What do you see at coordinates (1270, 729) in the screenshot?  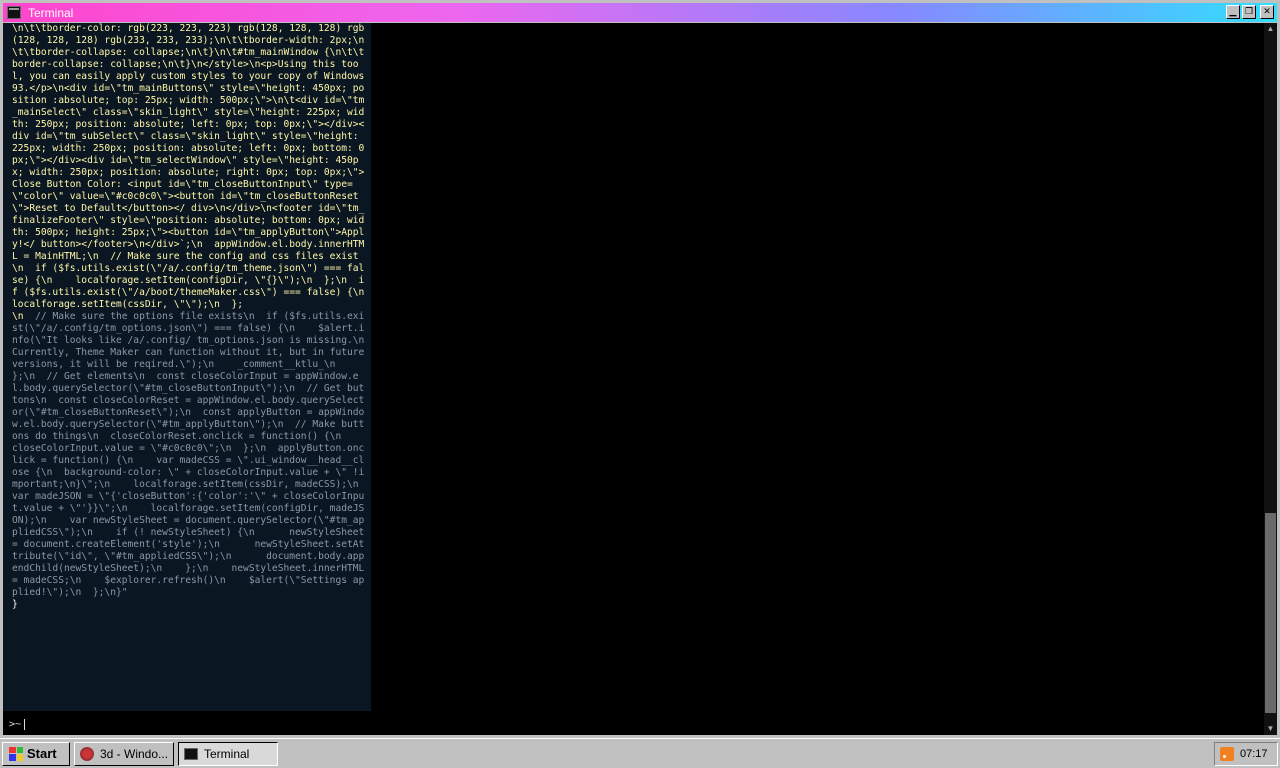 I see `scroll-down-arrow-icon: ▼` at bounding box center [1270, 729].